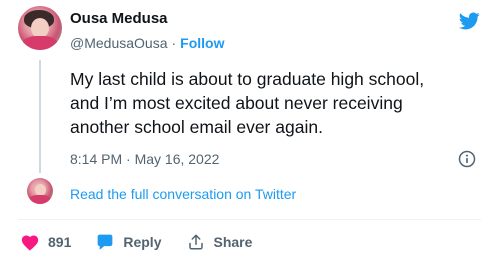  What do you see at coordinates (142, 242) in the screenshot?
I see `reply-label: Reply` at bounding box center [142, 242].